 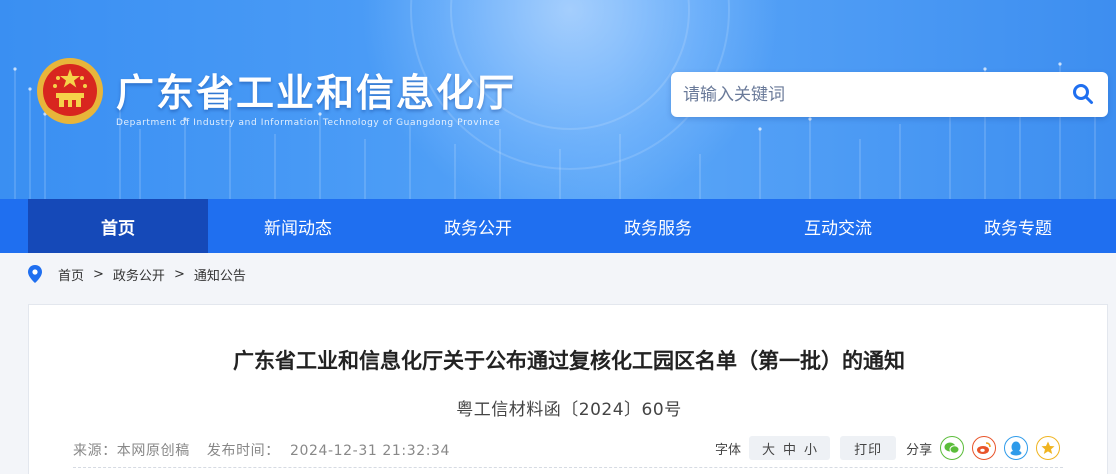 I want to click on search-icon, so click(x=1083, y=94).